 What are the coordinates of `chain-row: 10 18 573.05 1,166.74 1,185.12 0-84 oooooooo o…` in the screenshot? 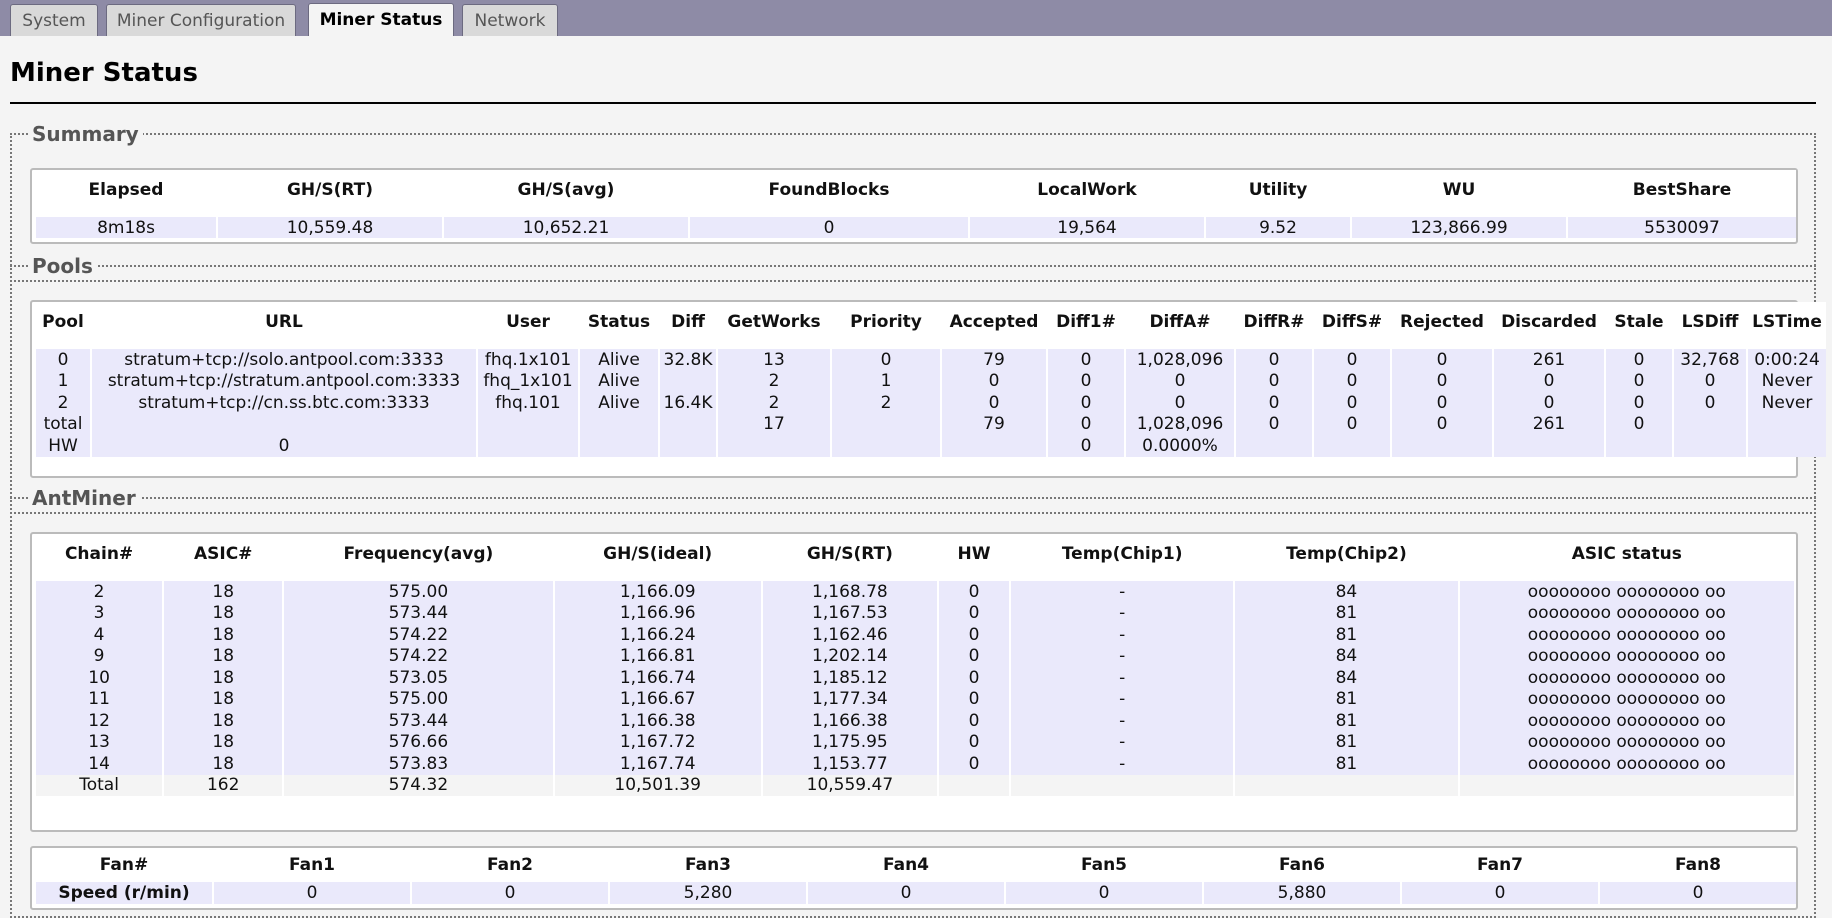 It's located at (915, 678).